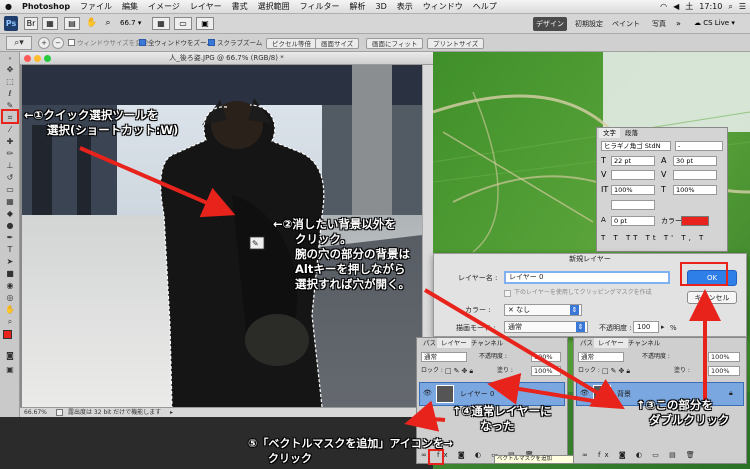  Describe the element at coordinates (337, 43) in the screenshot. I see `fit-screen-button: 画面サイズ` at that location.